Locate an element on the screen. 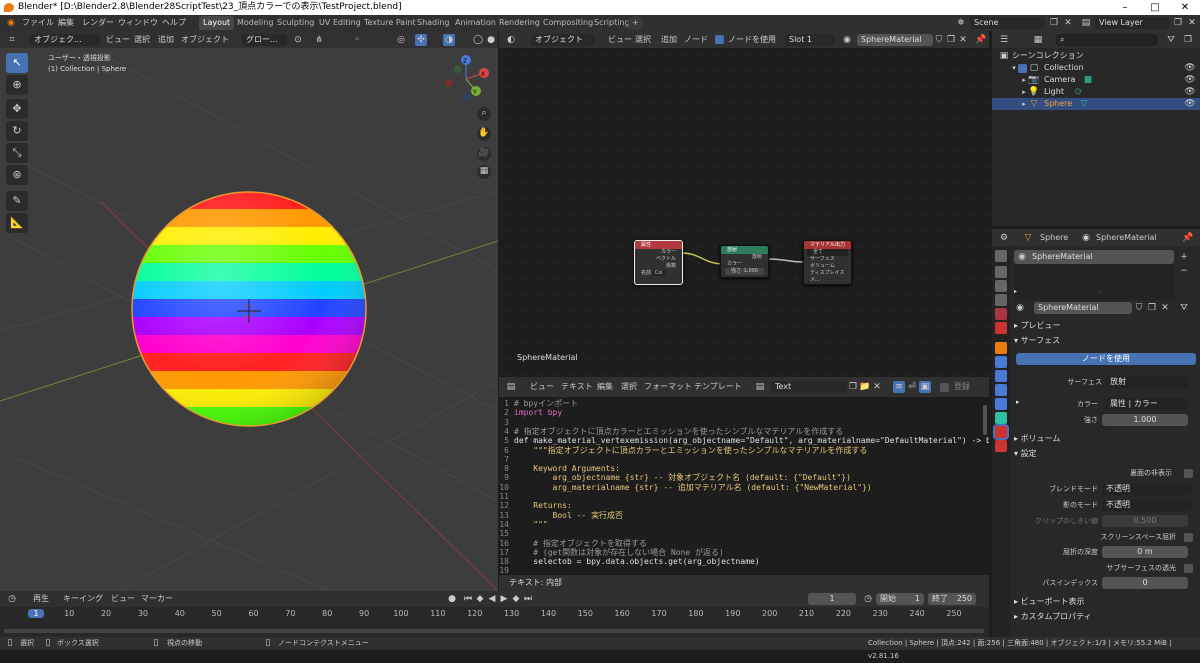 The image size is (1200, 663). slot-link-icon: ⛛ is located at coordinates (1184, 308).